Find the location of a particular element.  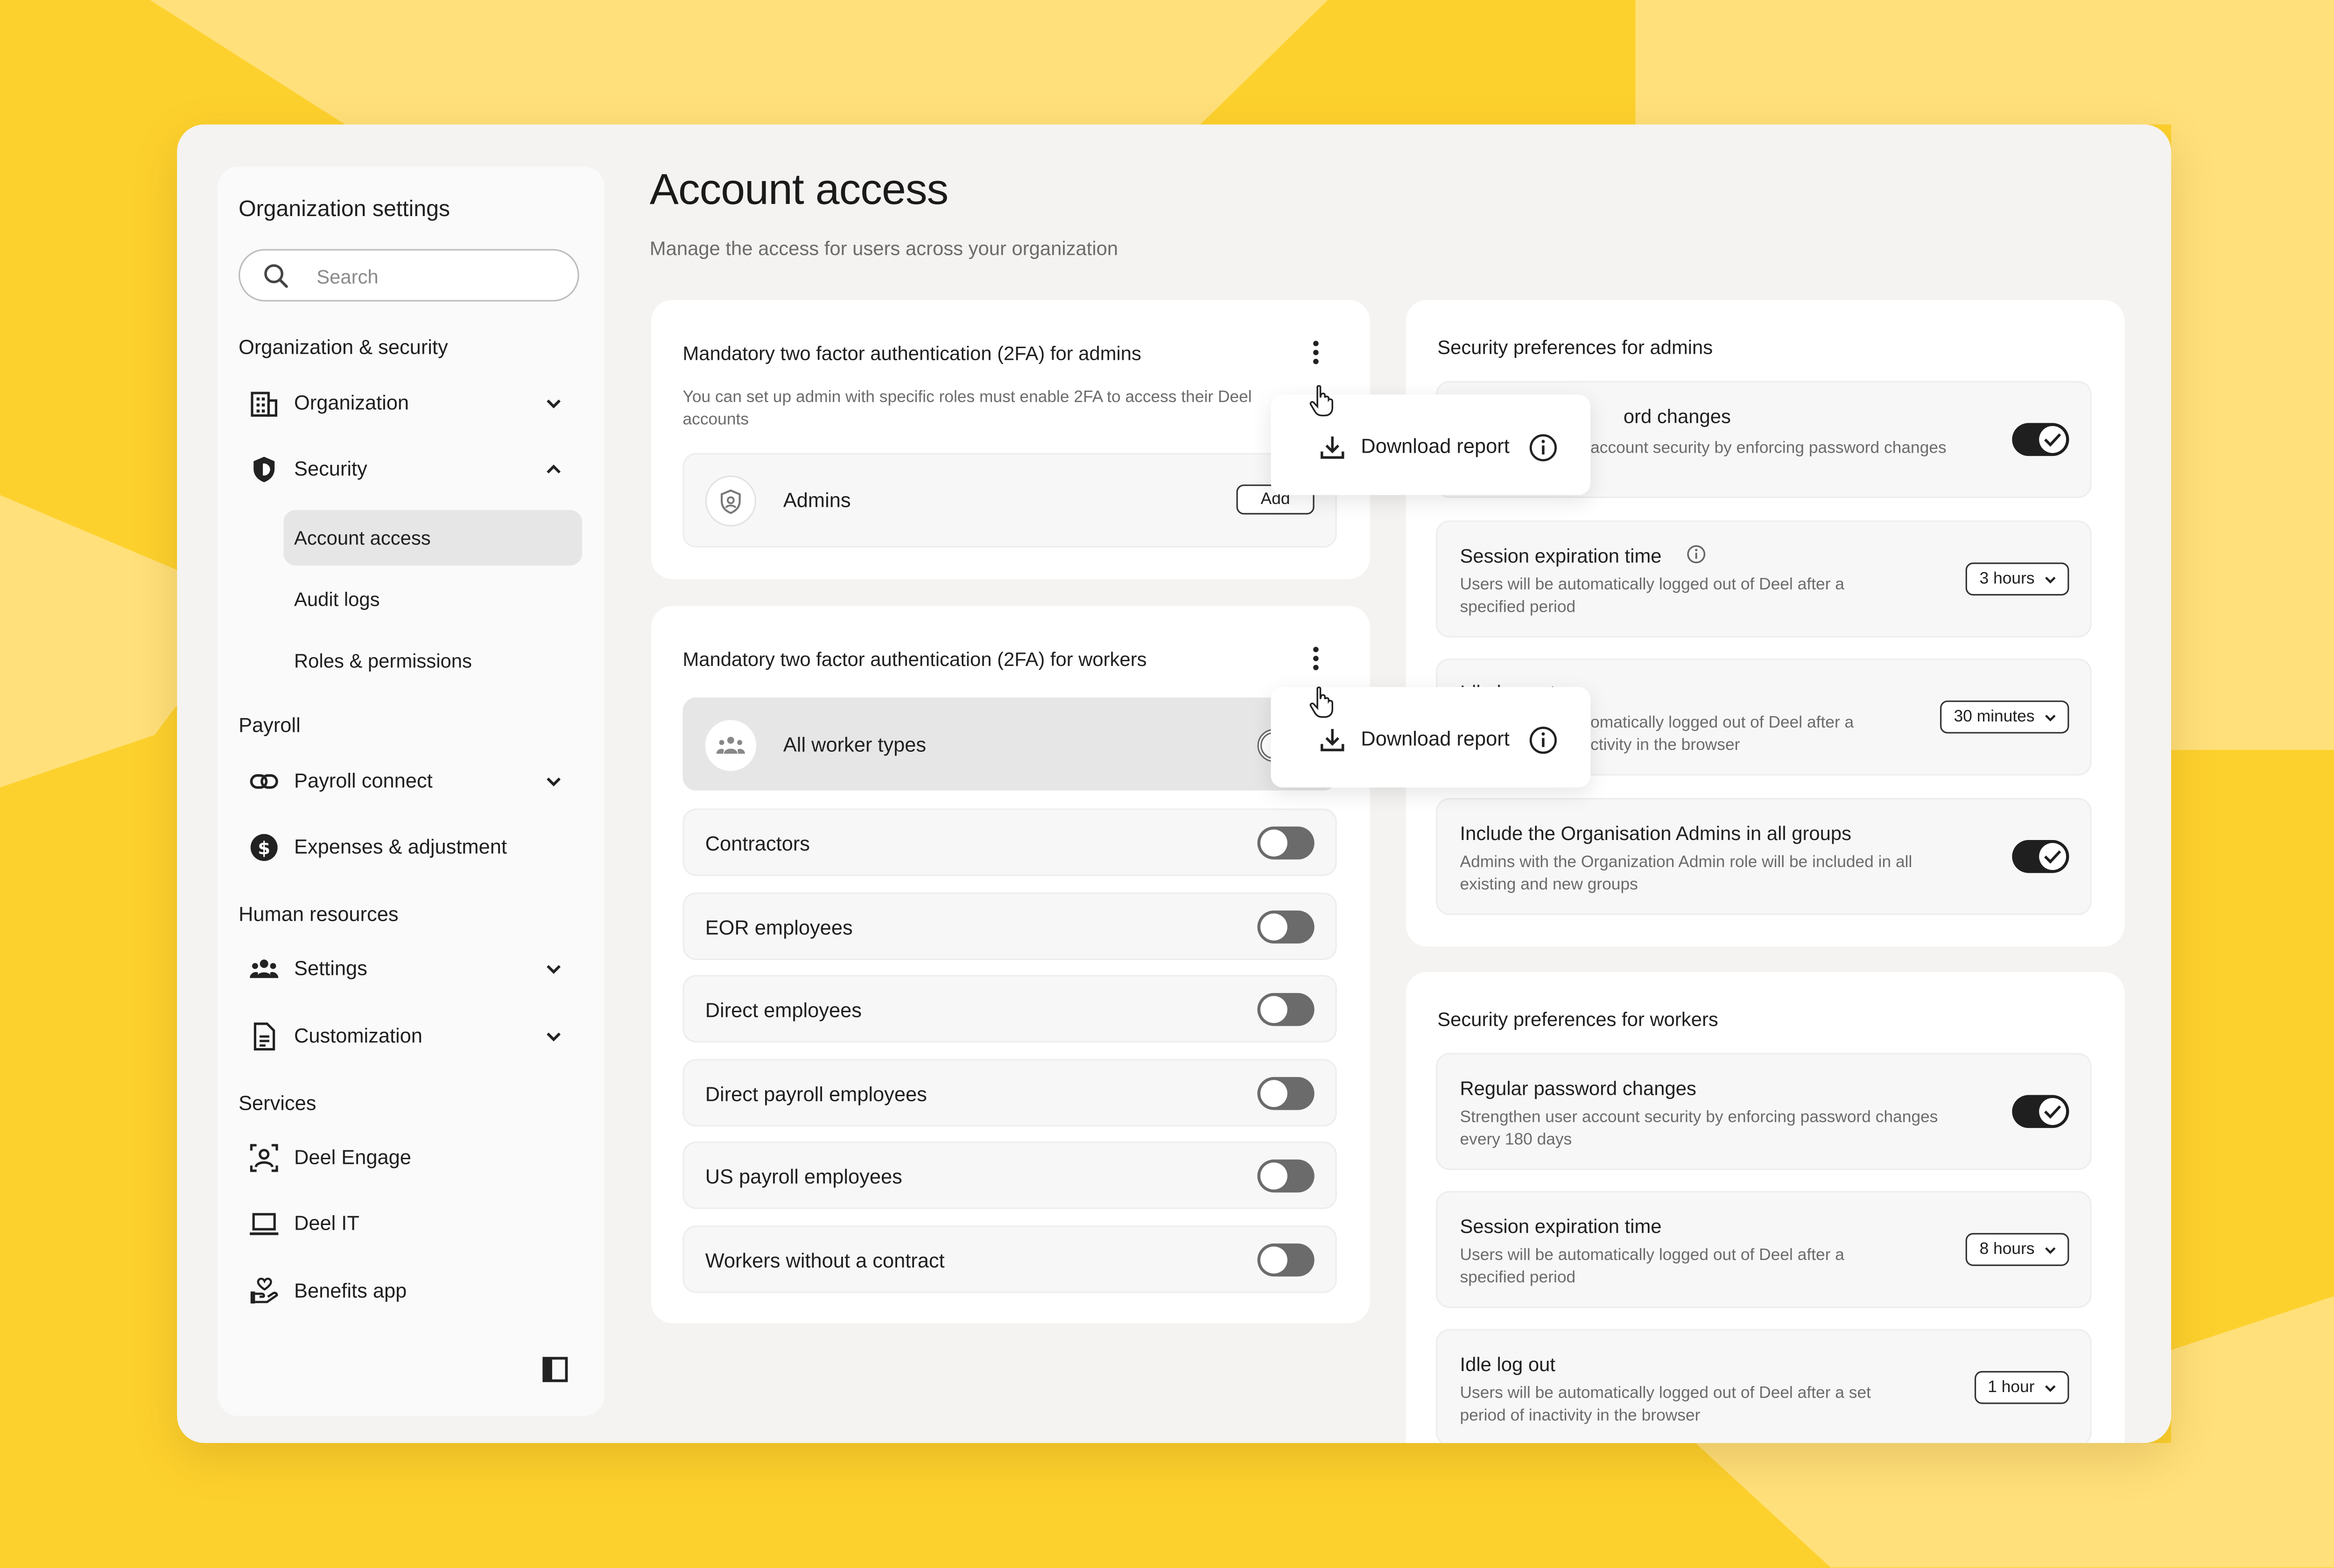

search-icon is located at coordinates (276, 276).